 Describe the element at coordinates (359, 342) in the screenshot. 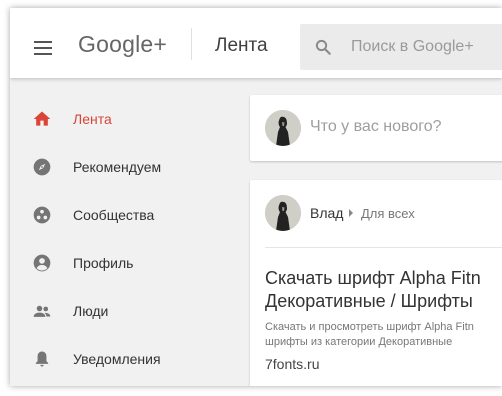

I see `link-description-line: шрифты из категории Декоративные` at that location.